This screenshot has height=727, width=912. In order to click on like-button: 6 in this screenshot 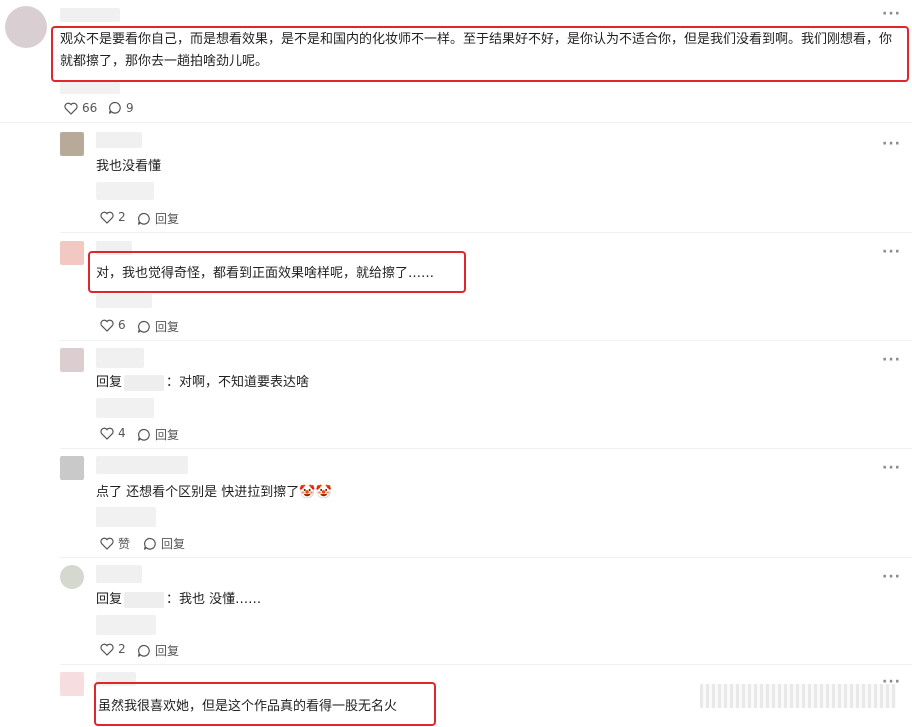, I will do `click(113, 325)`.